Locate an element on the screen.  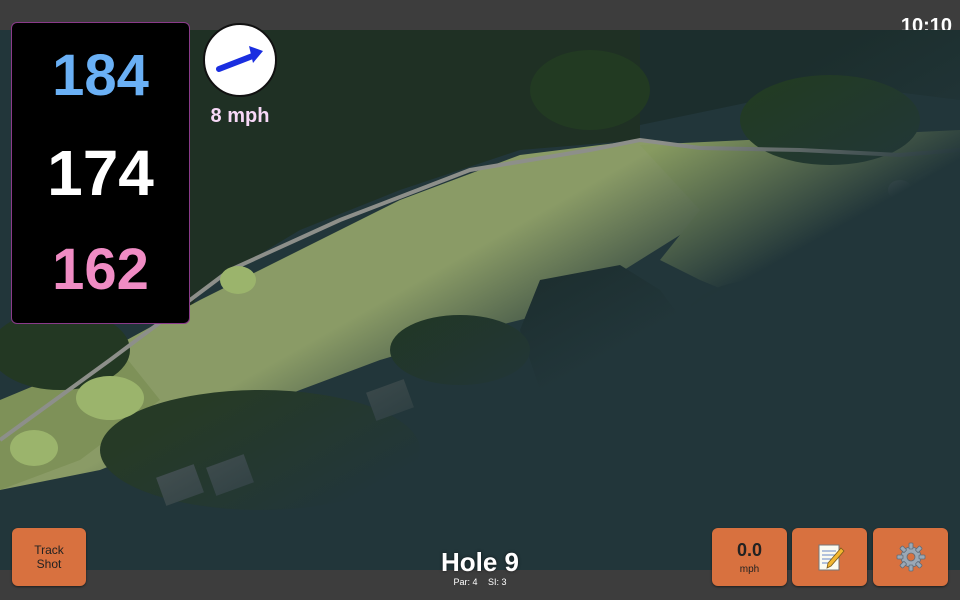
gear-icon is located at coordinates (910, 557).